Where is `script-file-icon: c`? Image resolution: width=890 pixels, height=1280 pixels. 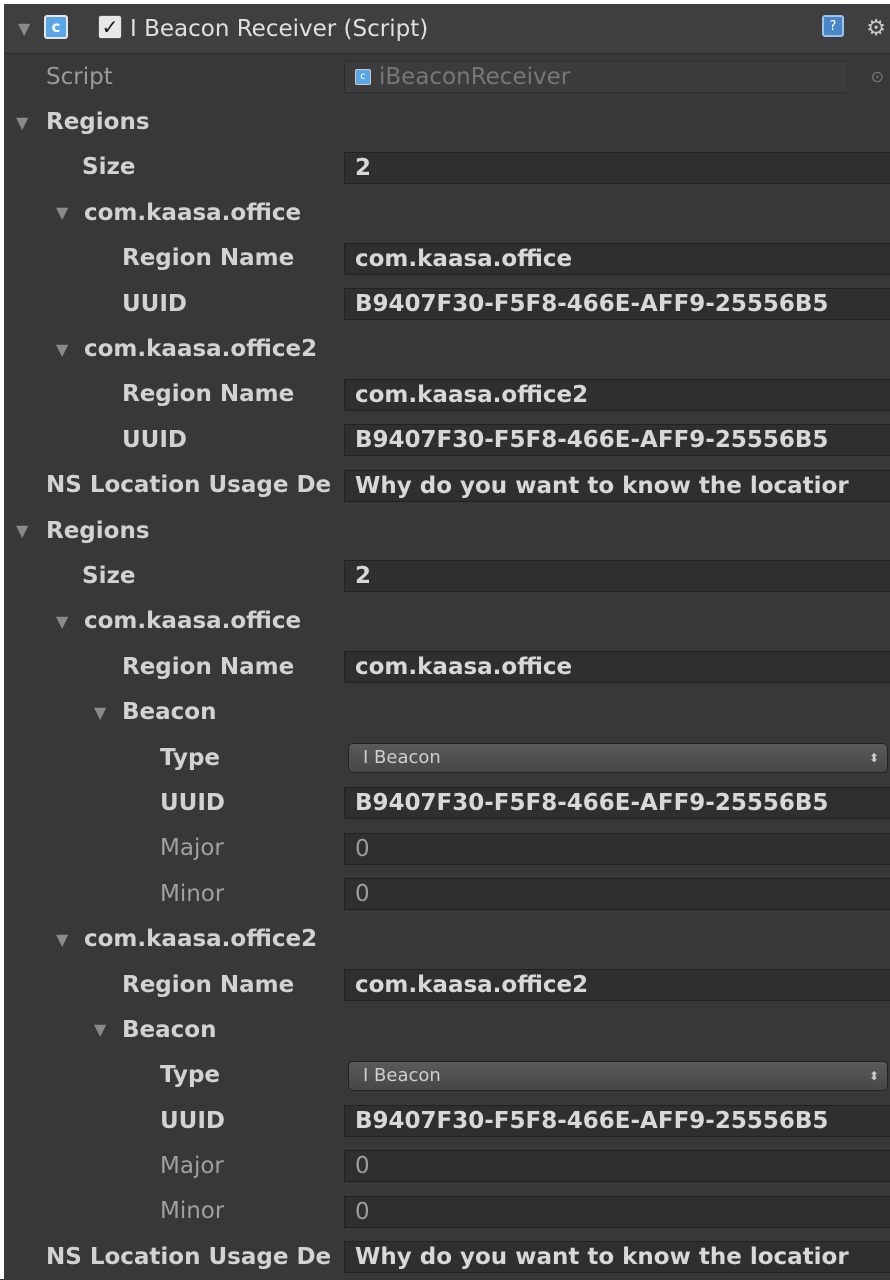 script-file-icon: c is located at coordinates (363, 77).